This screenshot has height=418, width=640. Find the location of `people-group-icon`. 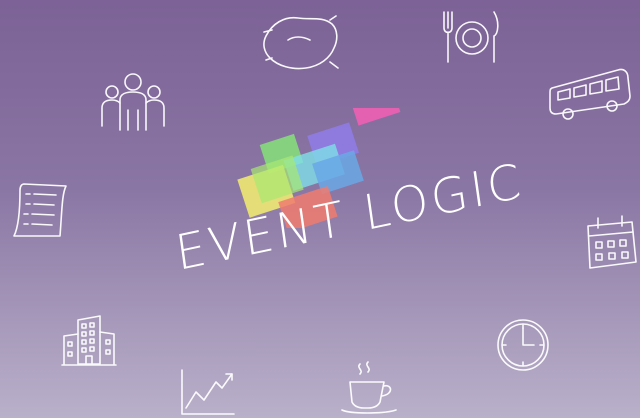

people-group-icon is located at coordinates (133, 102).